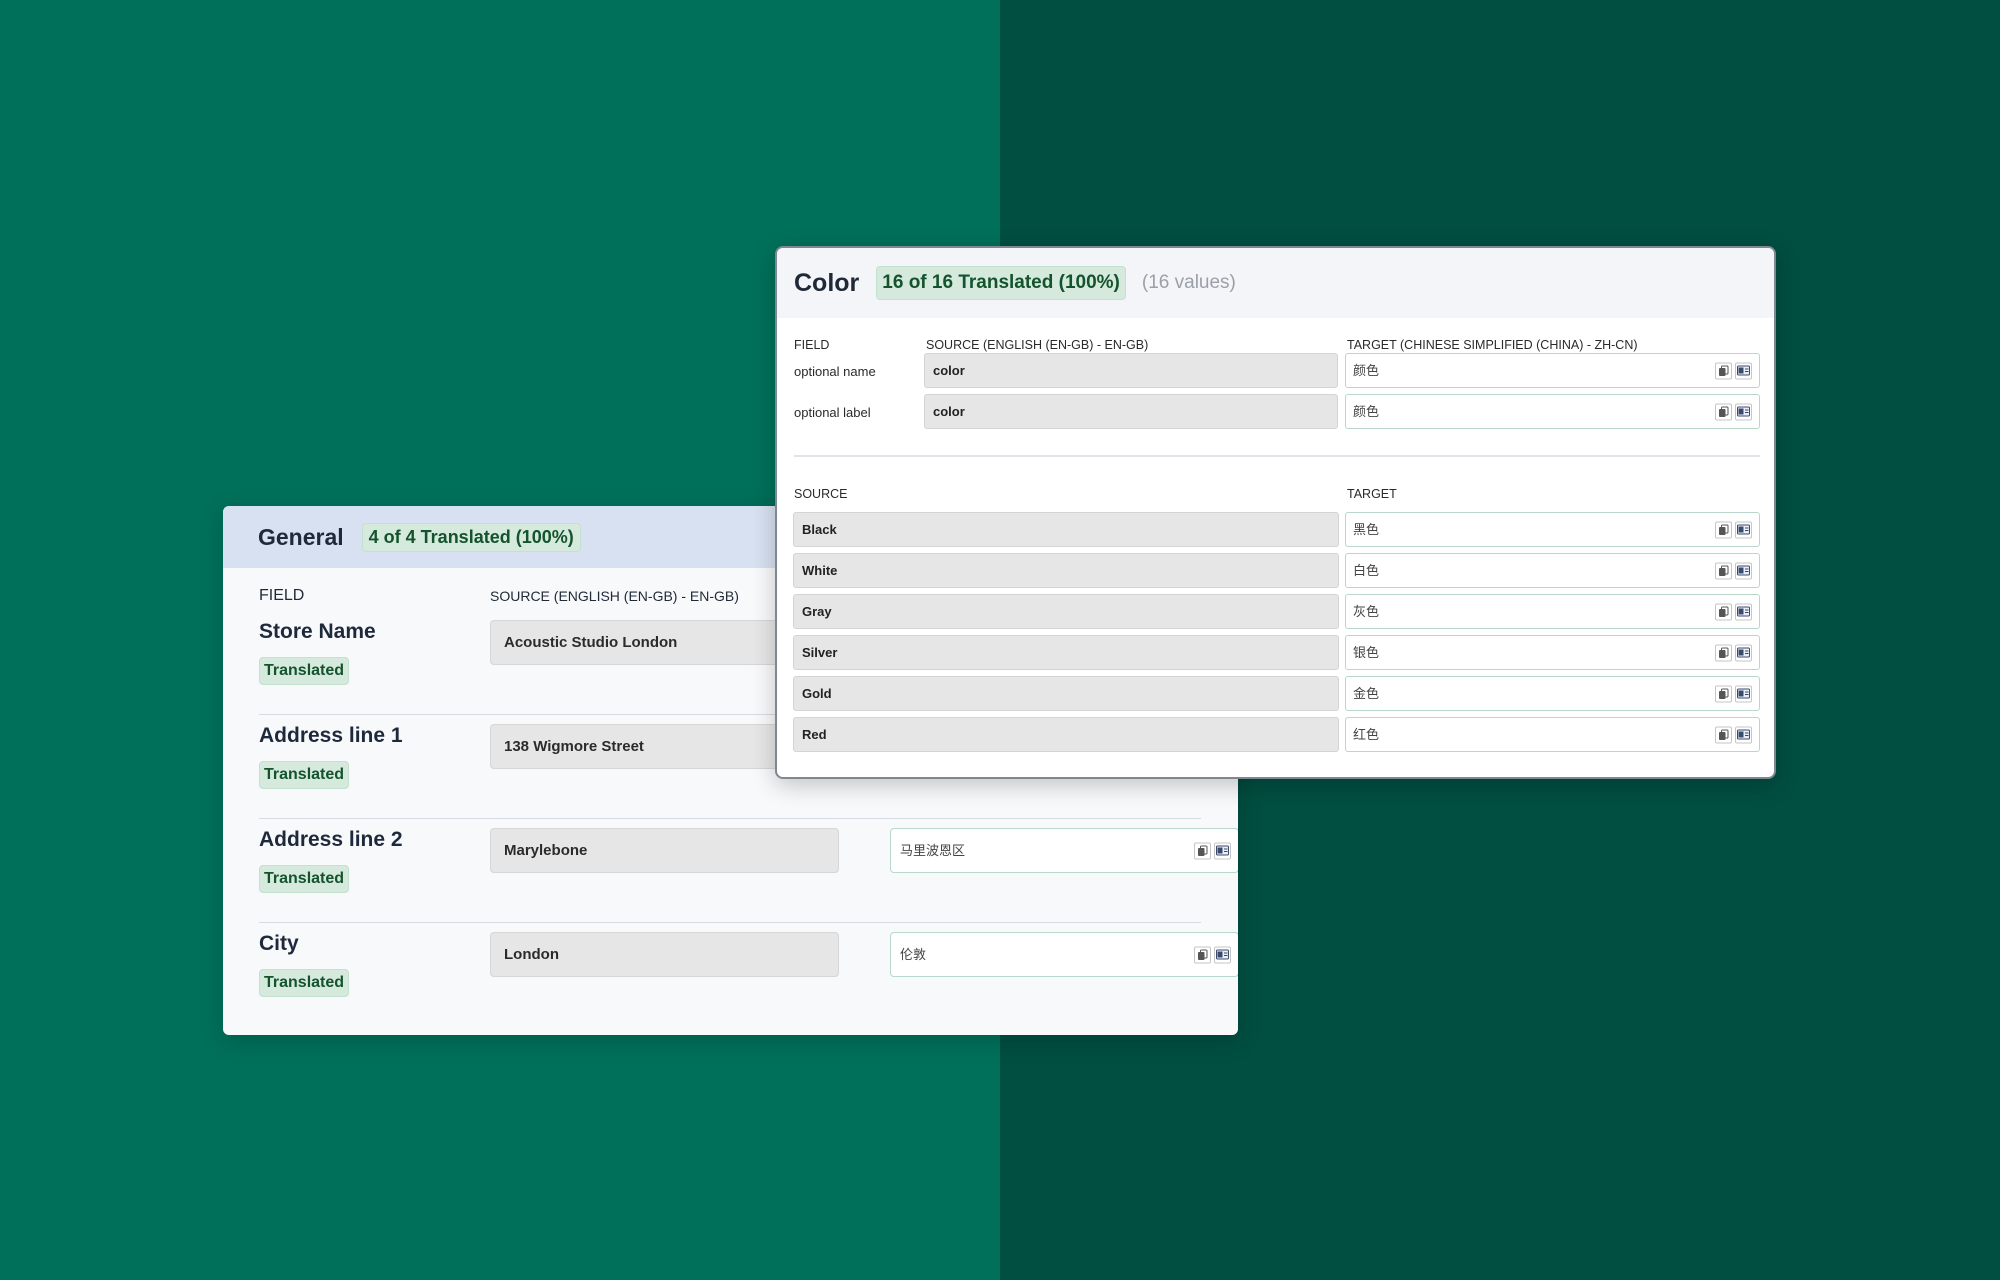 The height and width of the screenshot is (1280, 2000). What do you see at coordinates (331, 735) in the screenshot?
I see `field-label: Address line 1` at bounding box center [331, 735].